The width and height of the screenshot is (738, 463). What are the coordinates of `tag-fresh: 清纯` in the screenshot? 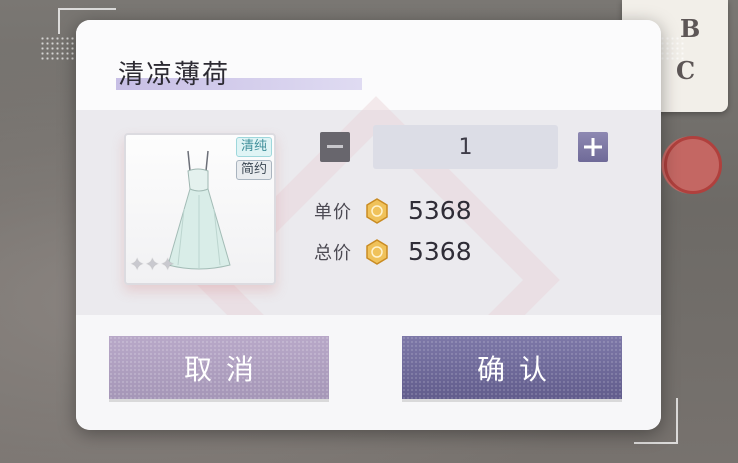 It's located at (253, 147).